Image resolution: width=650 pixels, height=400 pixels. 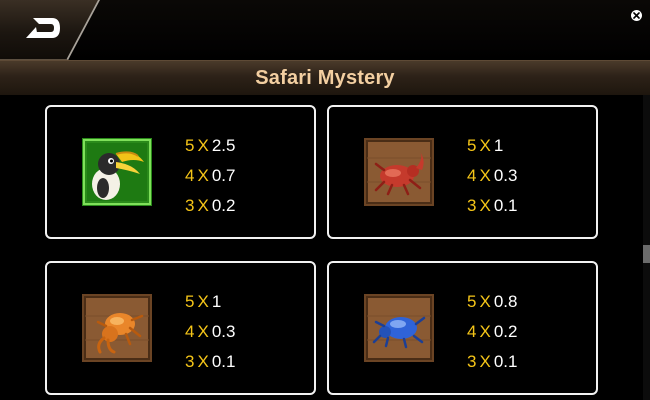 I want to click on pay-row: 4 X 0.2, so click(x=492, y=332).